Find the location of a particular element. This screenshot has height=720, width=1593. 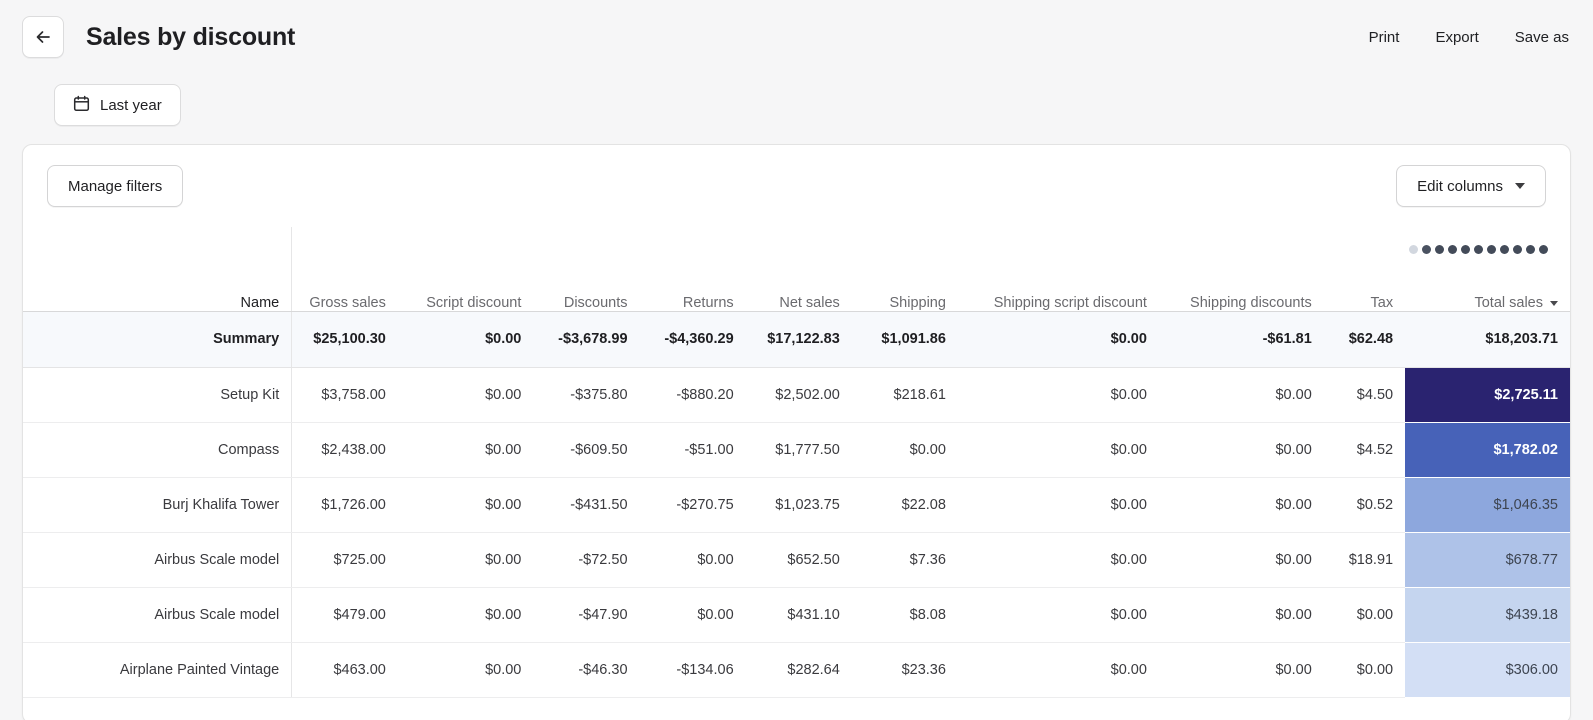

print-button: Print is located at coordinates (1384, 37).